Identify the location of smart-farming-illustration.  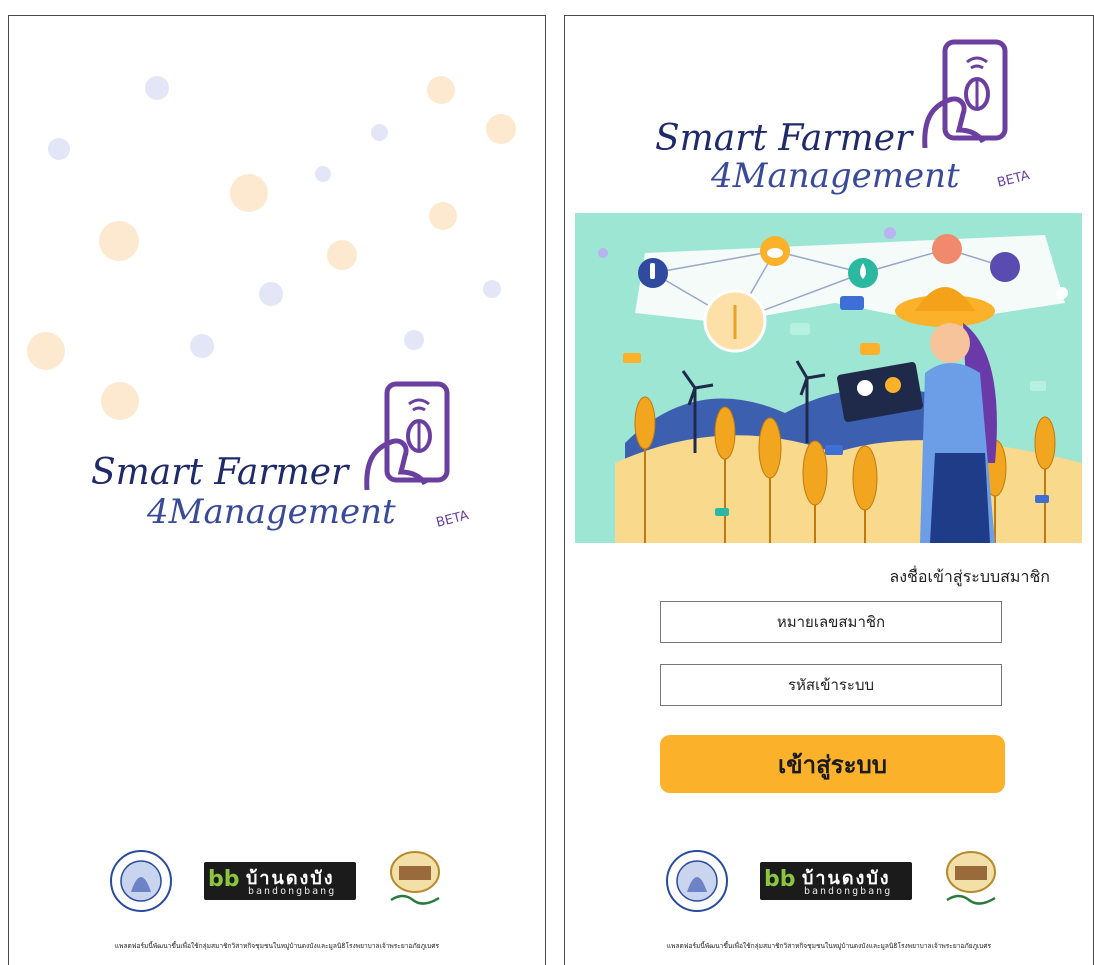
(840, 385).